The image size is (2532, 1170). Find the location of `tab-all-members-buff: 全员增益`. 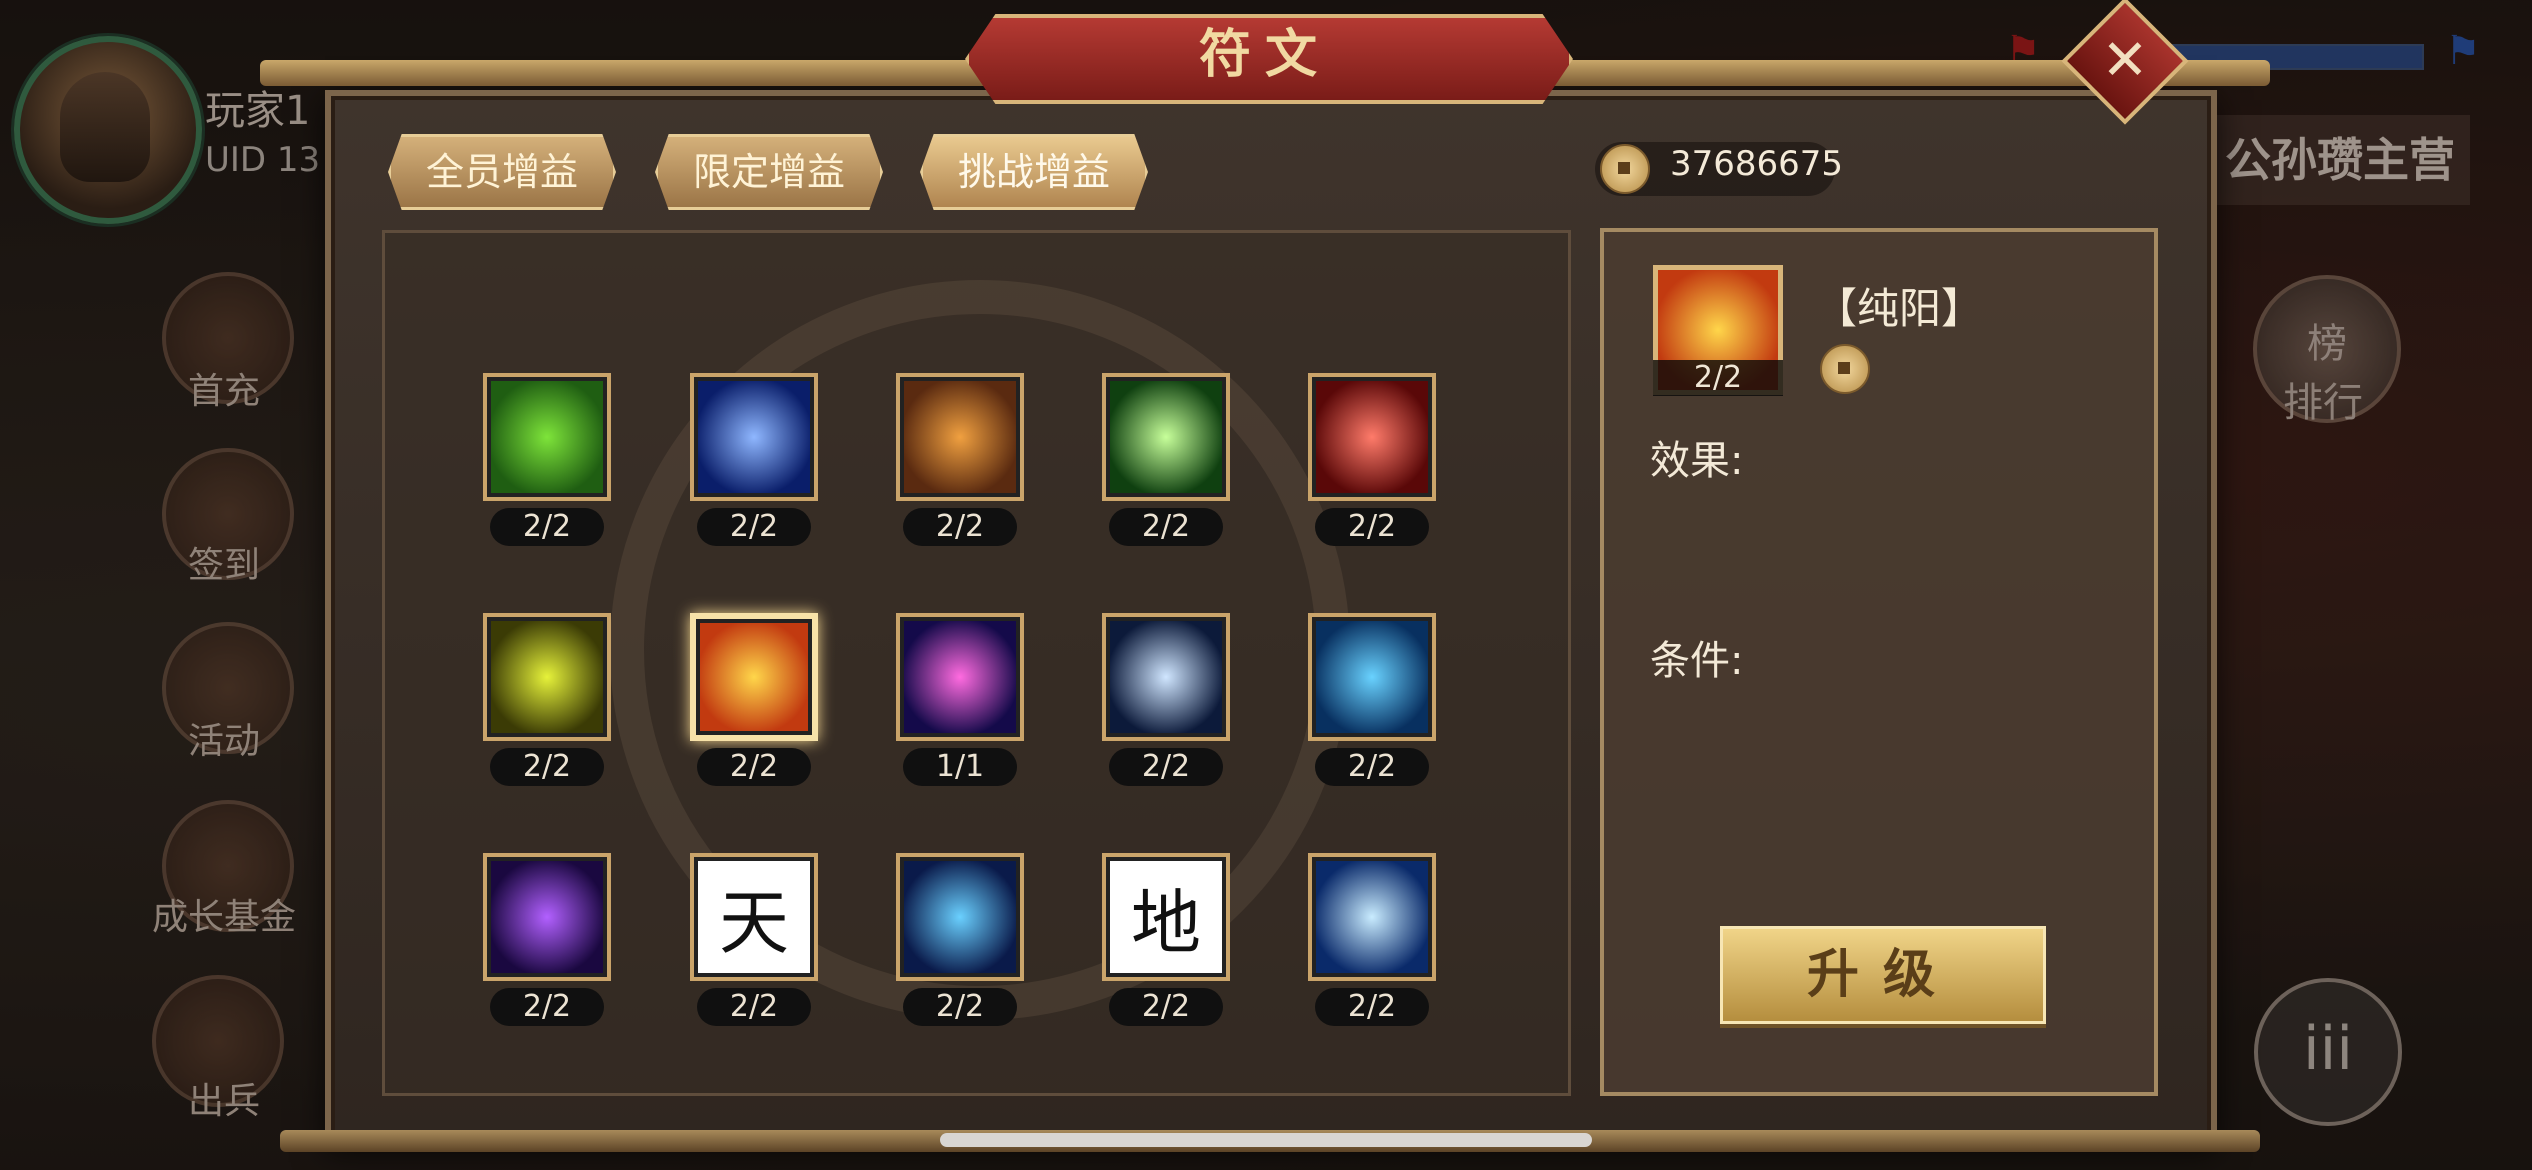

tab-all-members-buff: 全员增益 is located at coordinates (502, 172).